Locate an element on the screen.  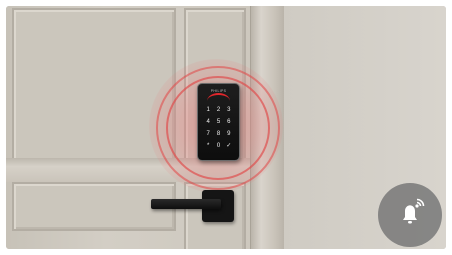
keypad-keys: 1 2 3 4 5 6 7 8 9 * 0 ✓ is located at coordinates (218, 128).